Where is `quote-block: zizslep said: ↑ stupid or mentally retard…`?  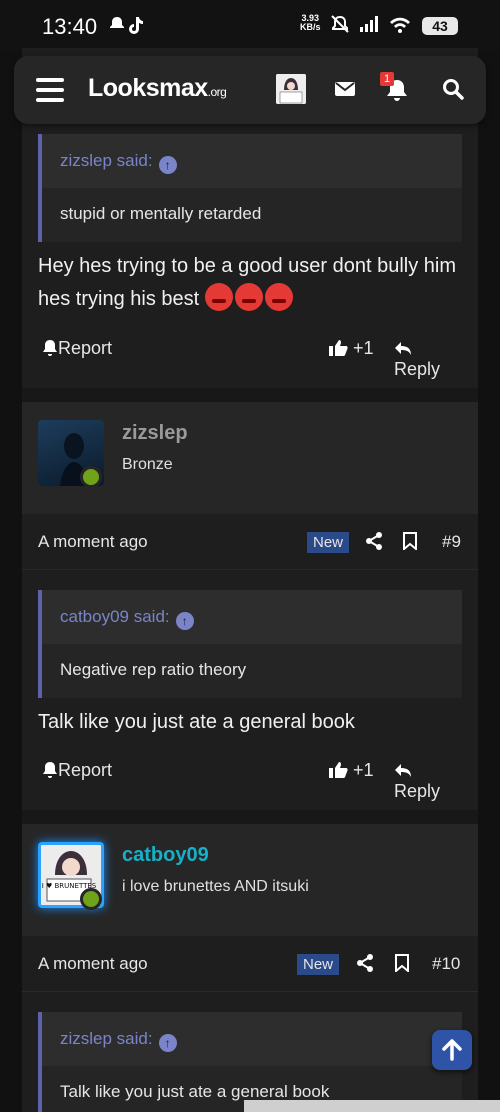 quote-block: zizslep said: ↑ stupid or mentally retard… is located at coordinates (250, 188).